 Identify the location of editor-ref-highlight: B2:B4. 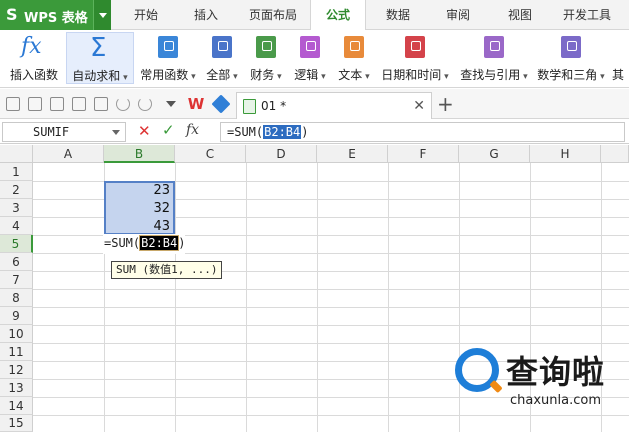
(159, 243).